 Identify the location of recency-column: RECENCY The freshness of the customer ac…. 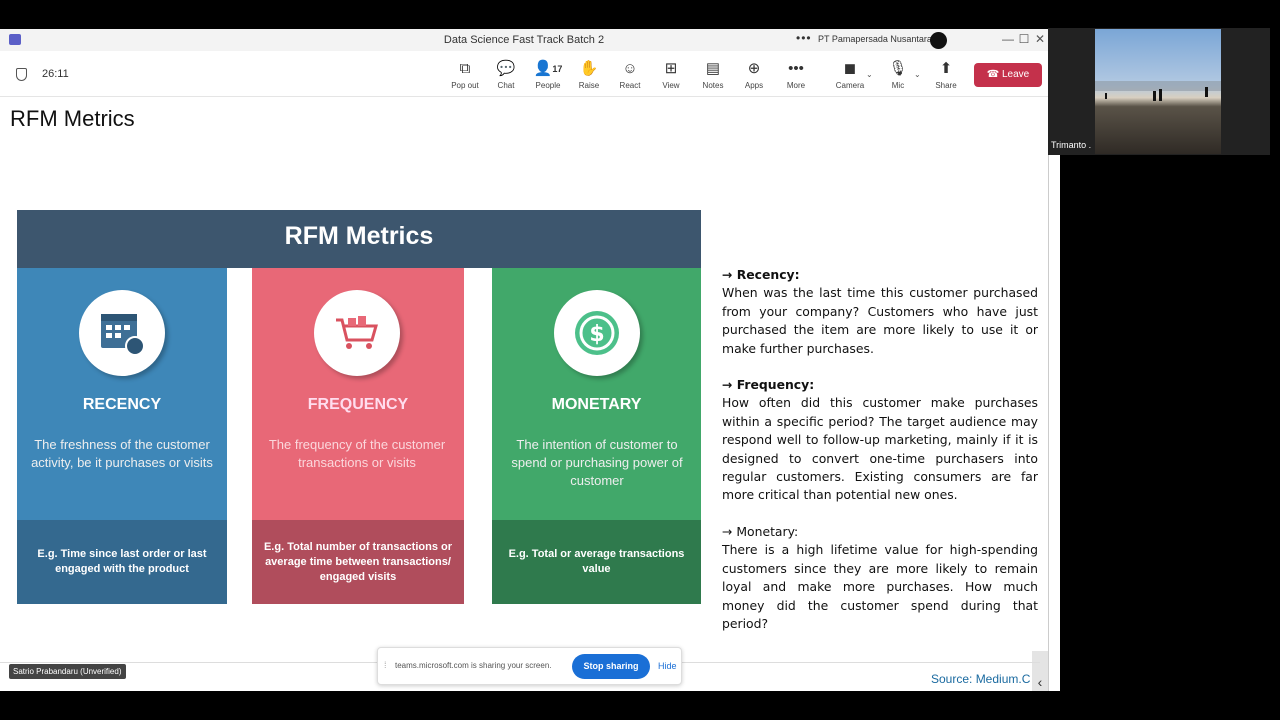
(122, 436).